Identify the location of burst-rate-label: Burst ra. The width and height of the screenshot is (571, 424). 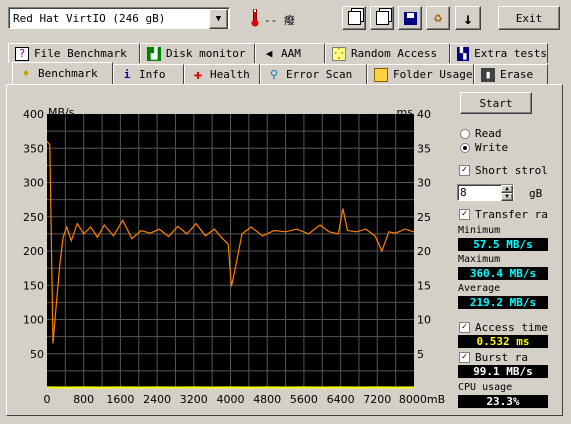
(501, 357).